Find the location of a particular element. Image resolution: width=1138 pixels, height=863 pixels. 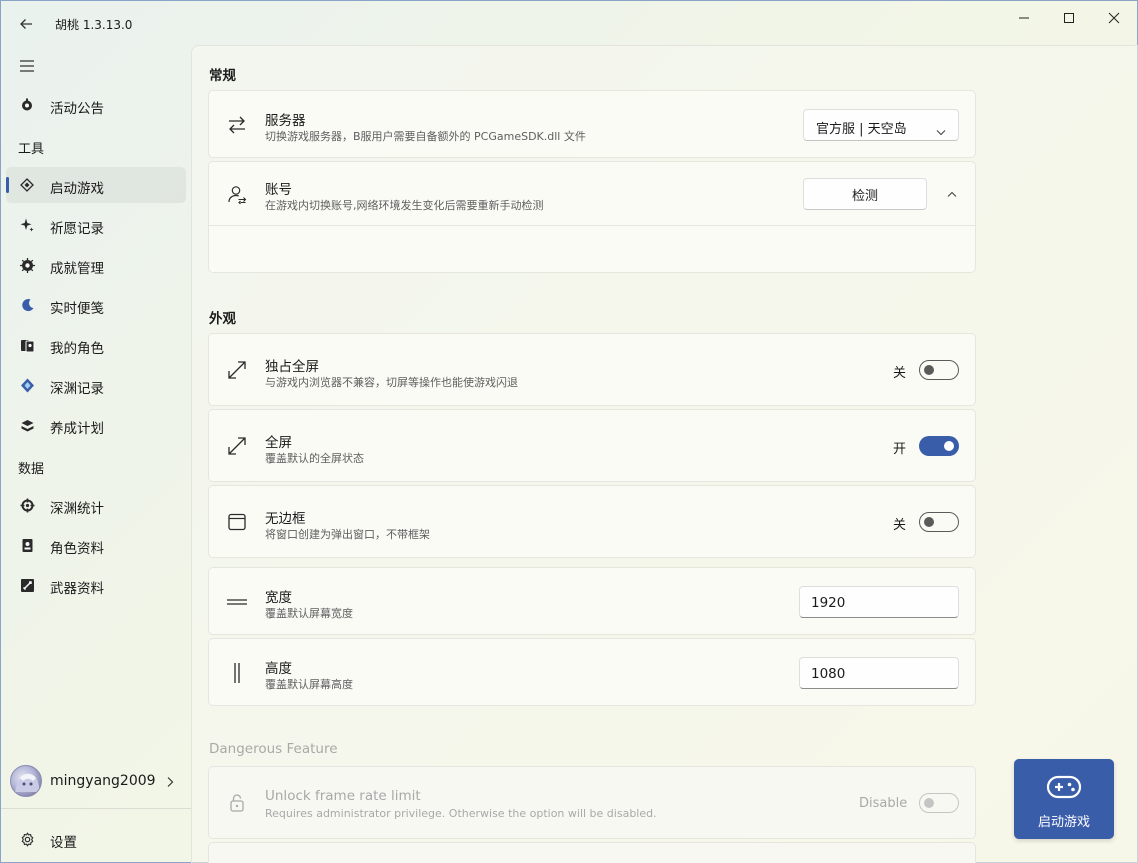

width-input: 1920 is located at coordinates (879, 602).